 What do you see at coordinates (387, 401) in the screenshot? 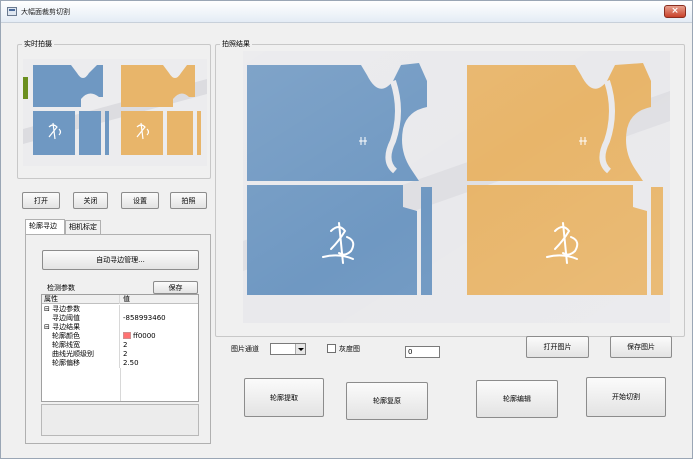
I see `contour-restore-button: 轮廓复原` at bounding box center [387, 401].